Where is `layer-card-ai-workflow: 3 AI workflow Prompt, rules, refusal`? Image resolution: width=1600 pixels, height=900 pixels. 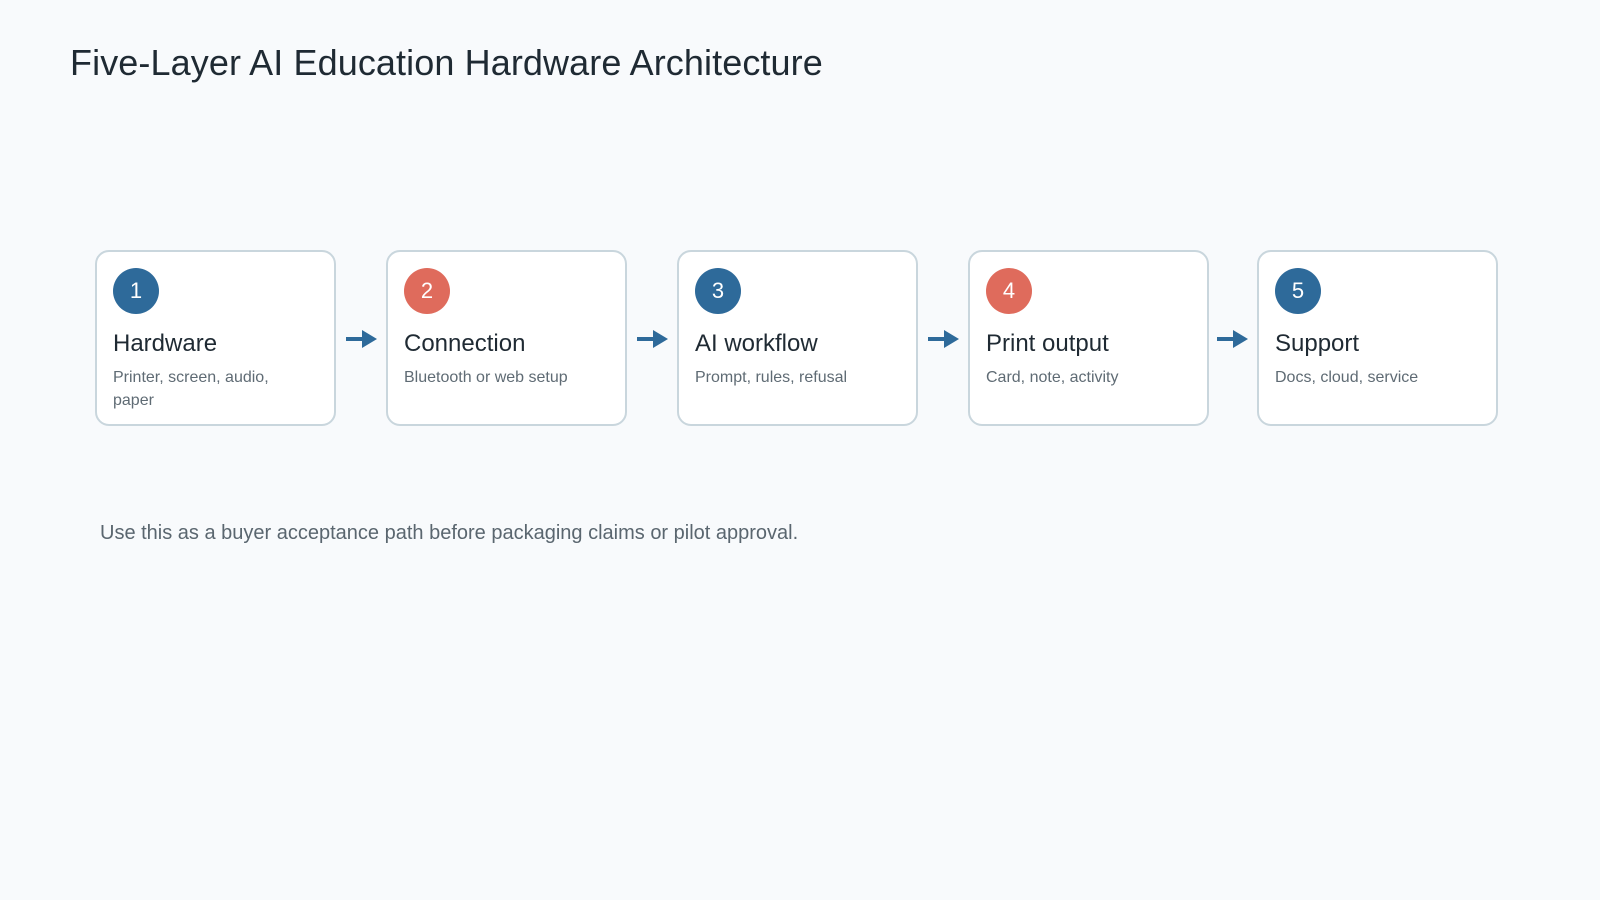 layer-card-ai-workflow: 3 AI workflow Prompt, rules, refusal is located at coordinates (797, 338).